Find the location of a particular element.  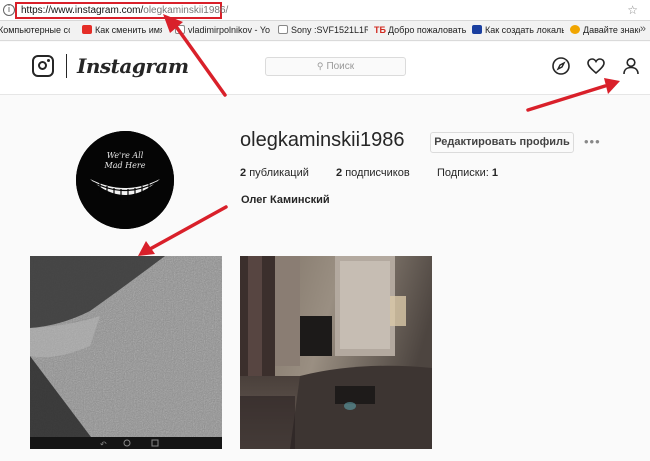

search-placeholder: Поиск is located at coordinates (340, 66).